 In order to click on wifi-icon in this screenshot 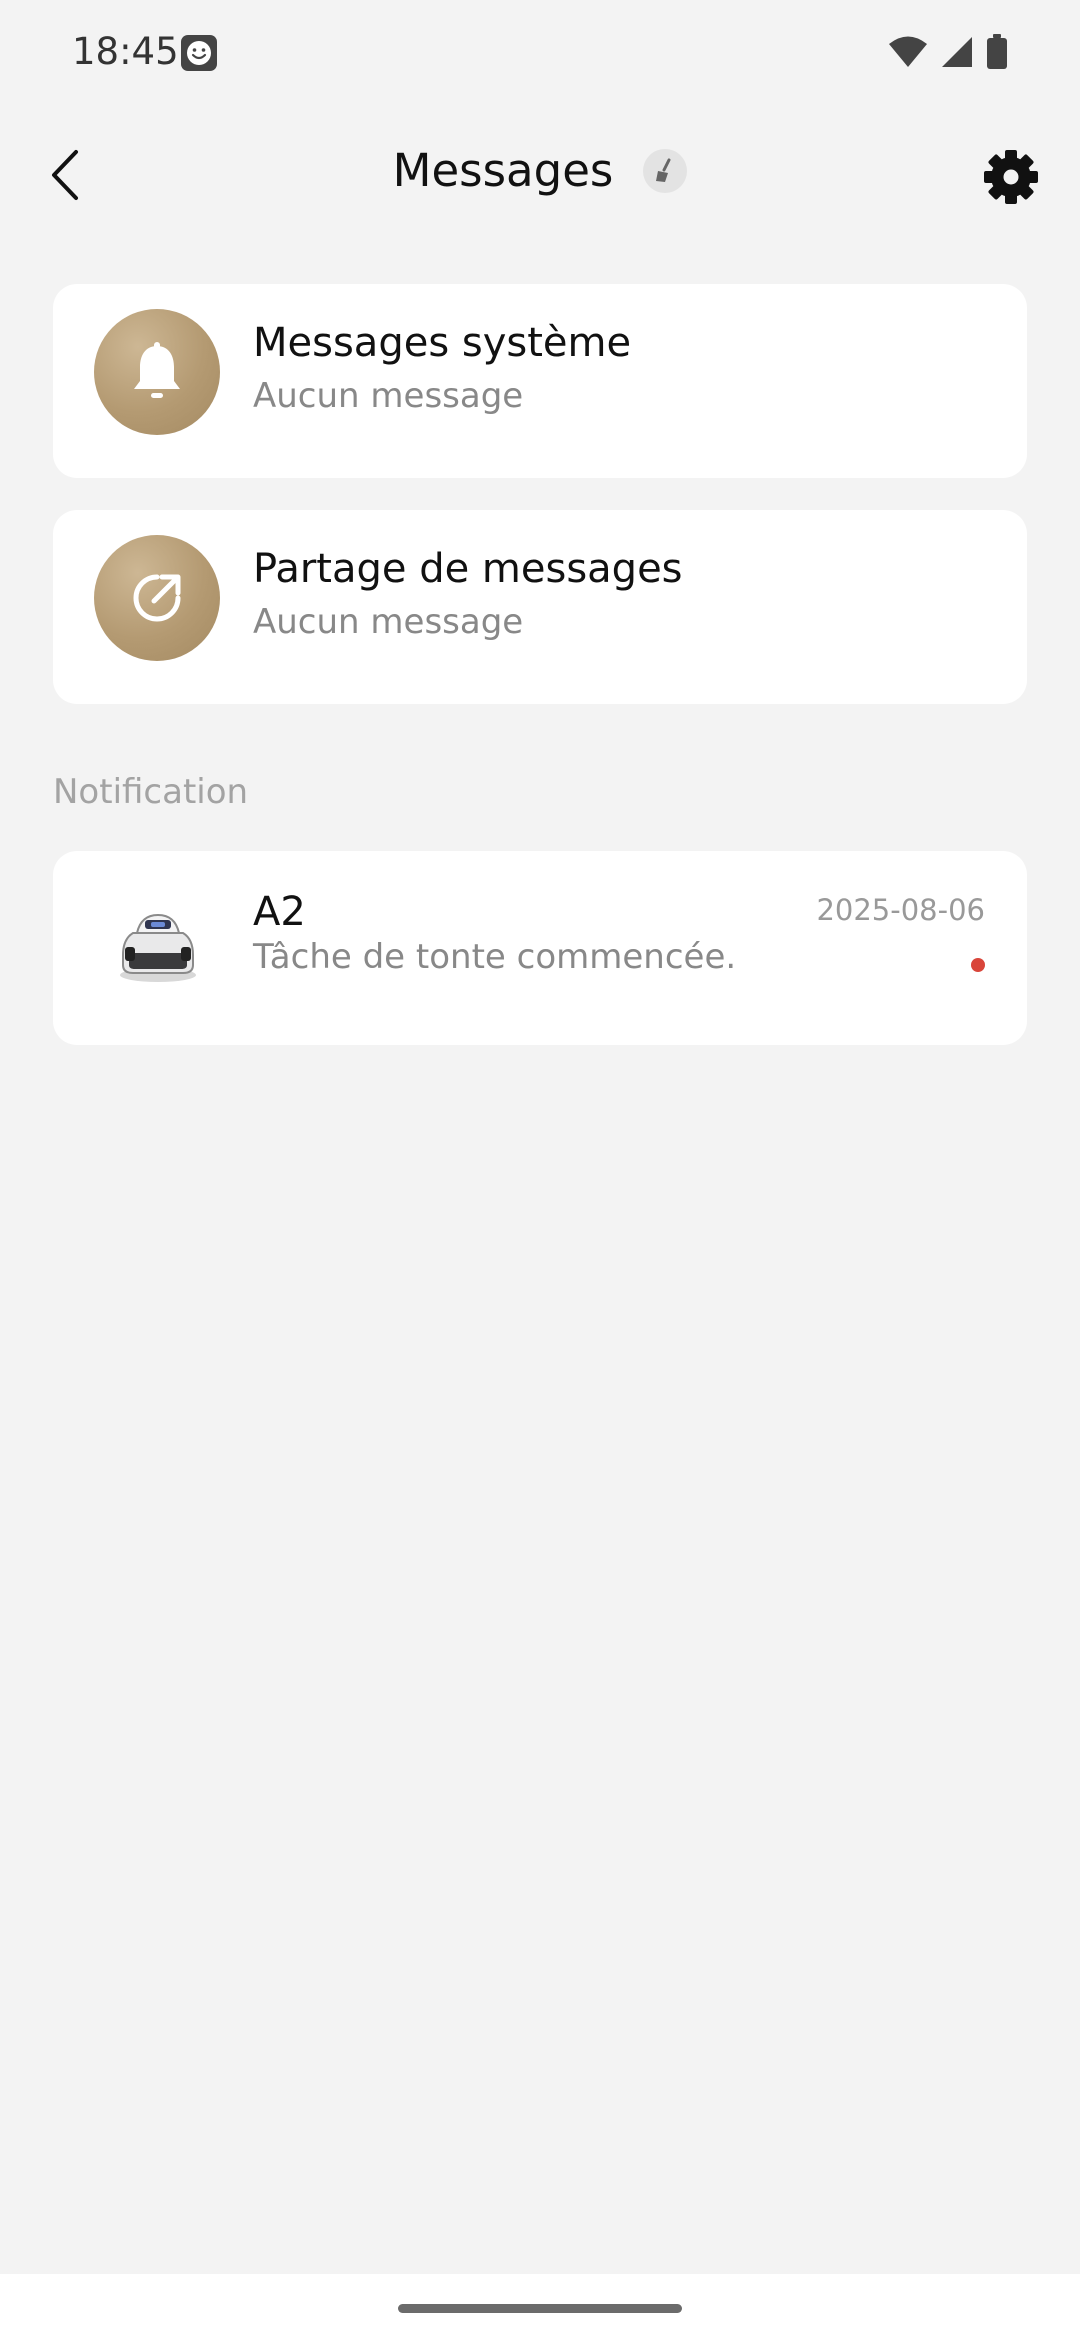, I will do `click(908, 51)`.